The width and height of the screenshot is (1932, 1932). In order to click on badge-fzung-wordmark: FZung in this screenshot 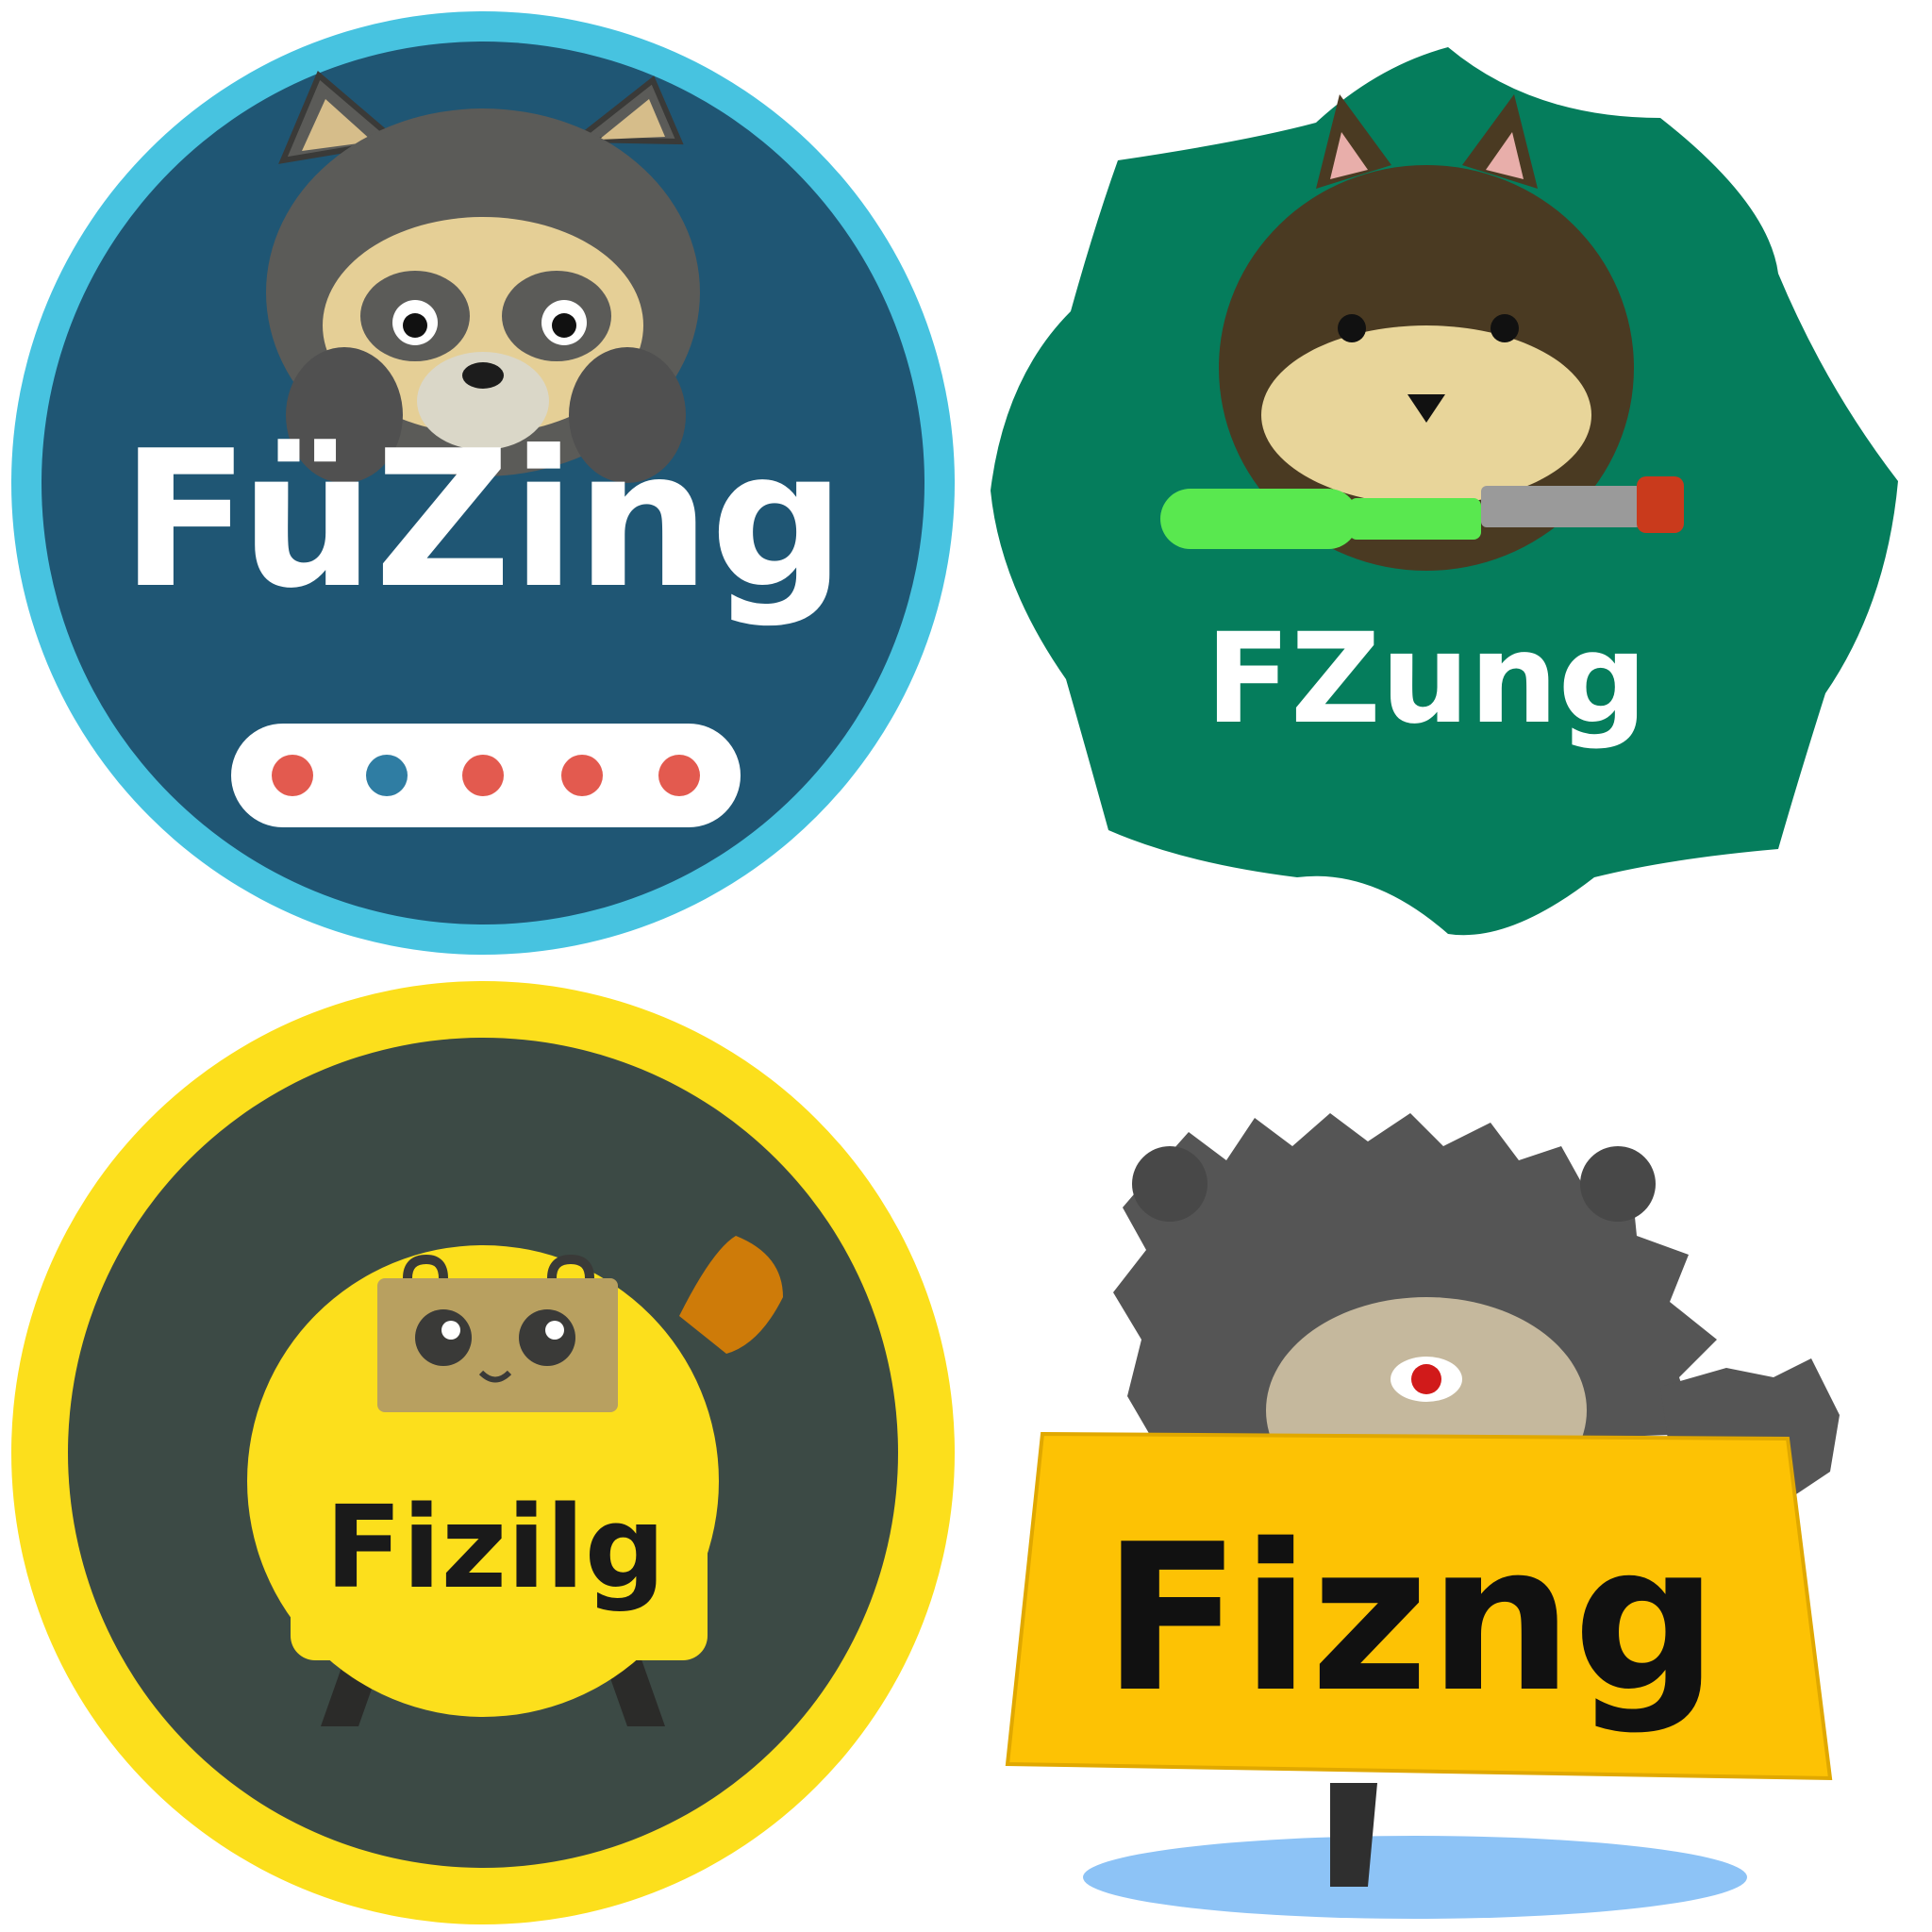, I will do `click(1427, 680)`.